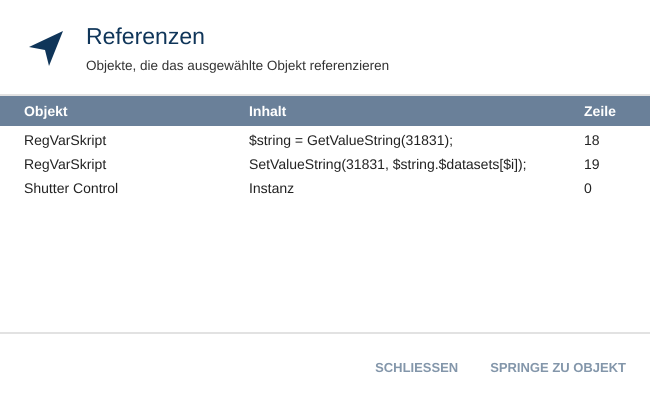 The width and height of the screenshot is (650, 400). Describe the element at coordinates (388, 164) in the screenshot. I see `table-cell-text: SetValueString(31831, $string.$datasets[$i]);` at that location.